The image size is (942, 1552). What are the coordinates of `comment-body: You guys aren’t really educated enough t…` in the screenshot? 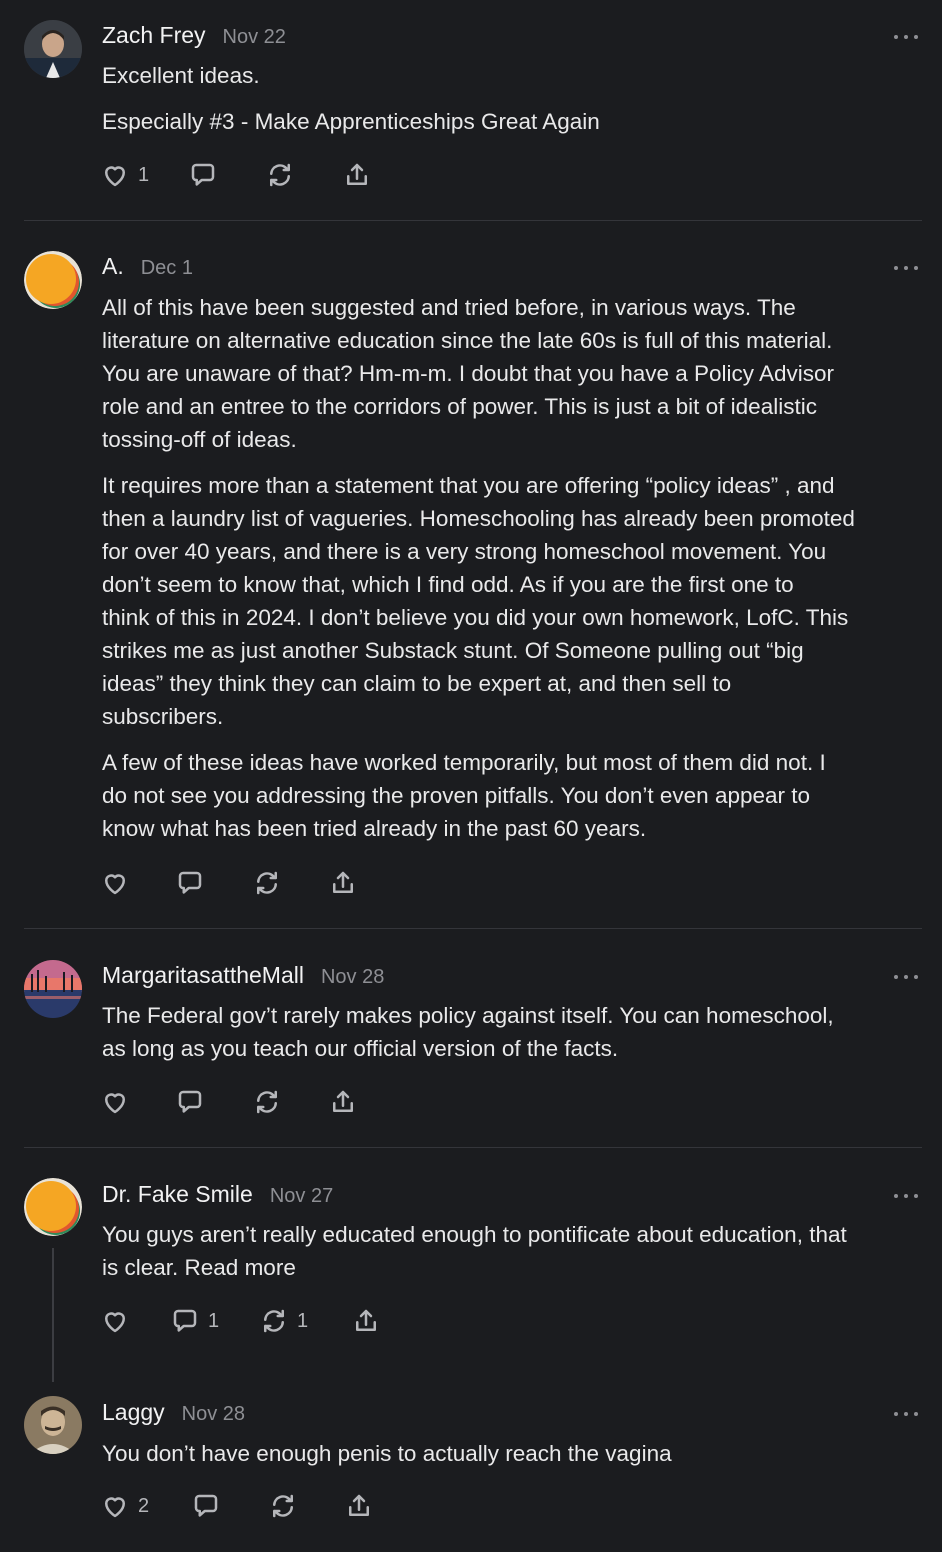 It's located at (513, 1257).